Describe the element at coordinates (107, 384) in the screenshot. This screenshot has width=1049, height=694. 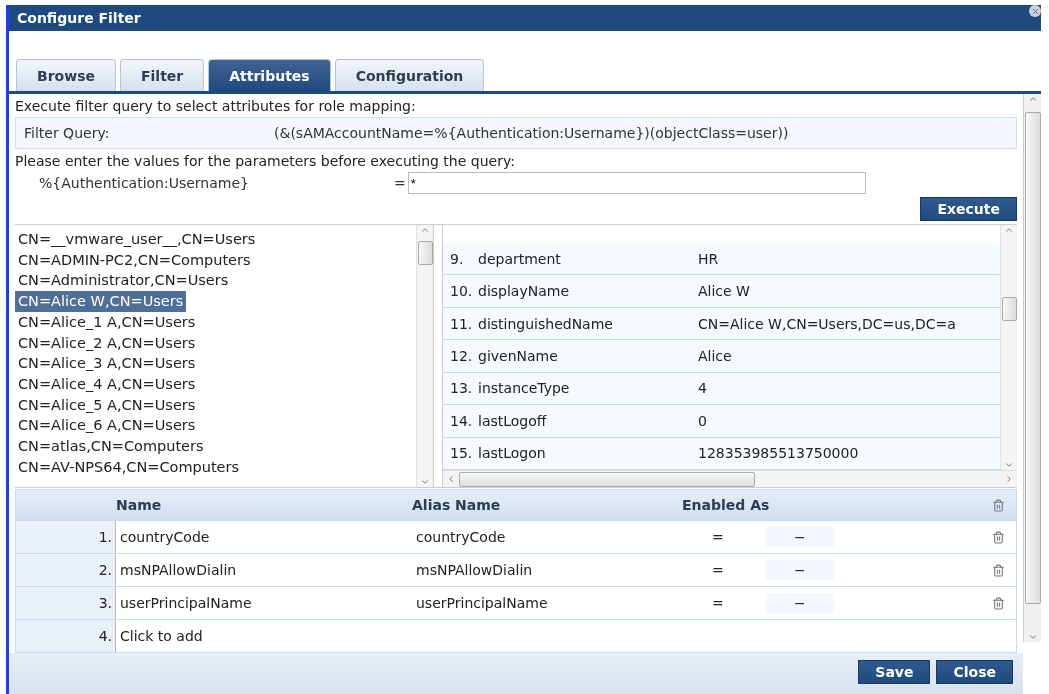
I see `entry-item: CN=Alice_4 A,CN=Users` at that location.